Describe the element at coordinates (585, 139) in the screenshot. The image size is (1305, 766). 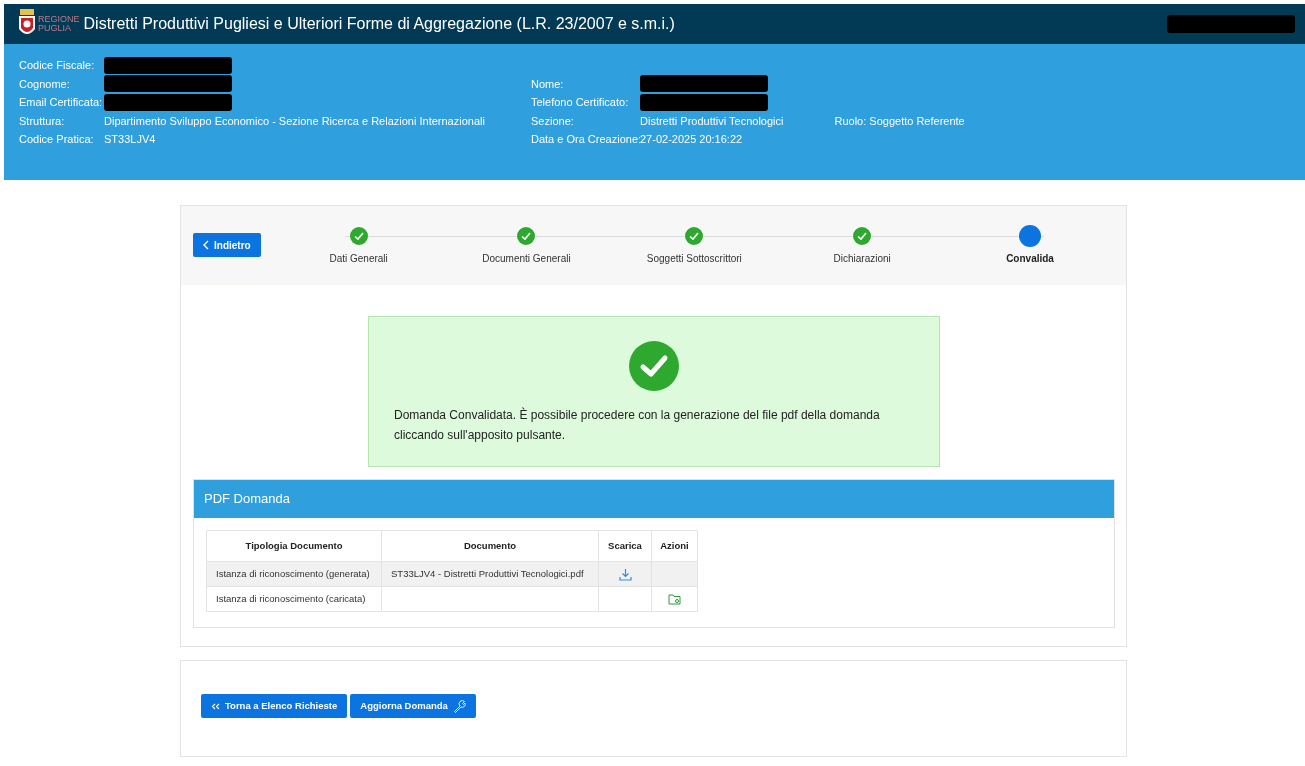
I see `field-label: Data e Ora Creazione:` at that location.